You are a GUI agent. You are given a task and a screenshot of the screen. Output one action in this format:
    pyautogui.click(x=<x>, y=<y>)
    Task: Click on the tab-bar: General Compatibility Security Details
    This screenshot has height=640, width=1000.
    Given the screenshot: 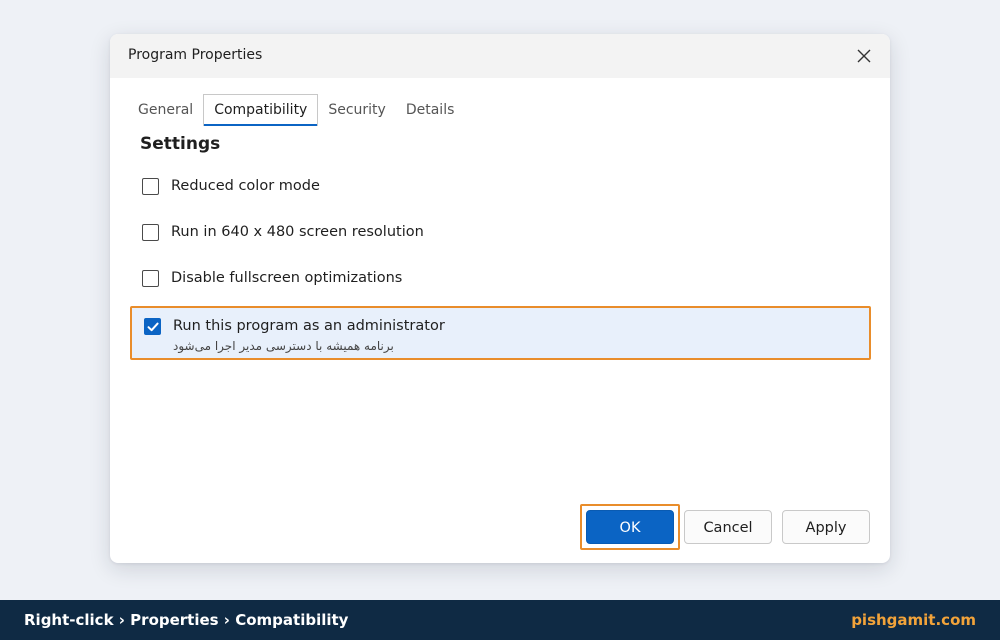 What is the action you would take?
    pyautogui.click(x=296, y=110)
    